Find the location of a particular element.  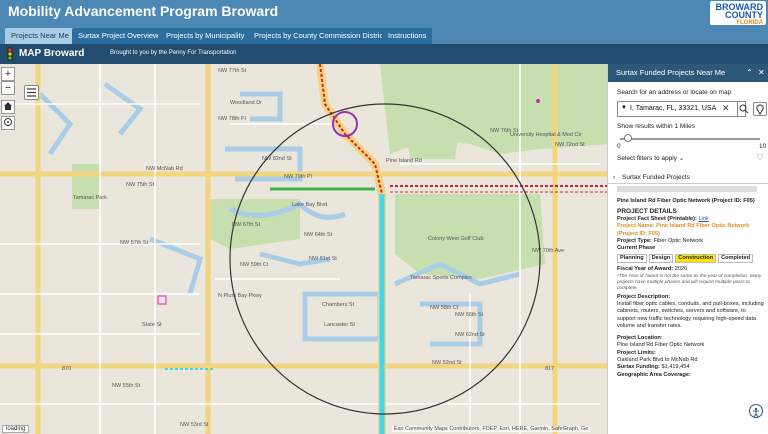

search-button is located at coordinates (743, 109).